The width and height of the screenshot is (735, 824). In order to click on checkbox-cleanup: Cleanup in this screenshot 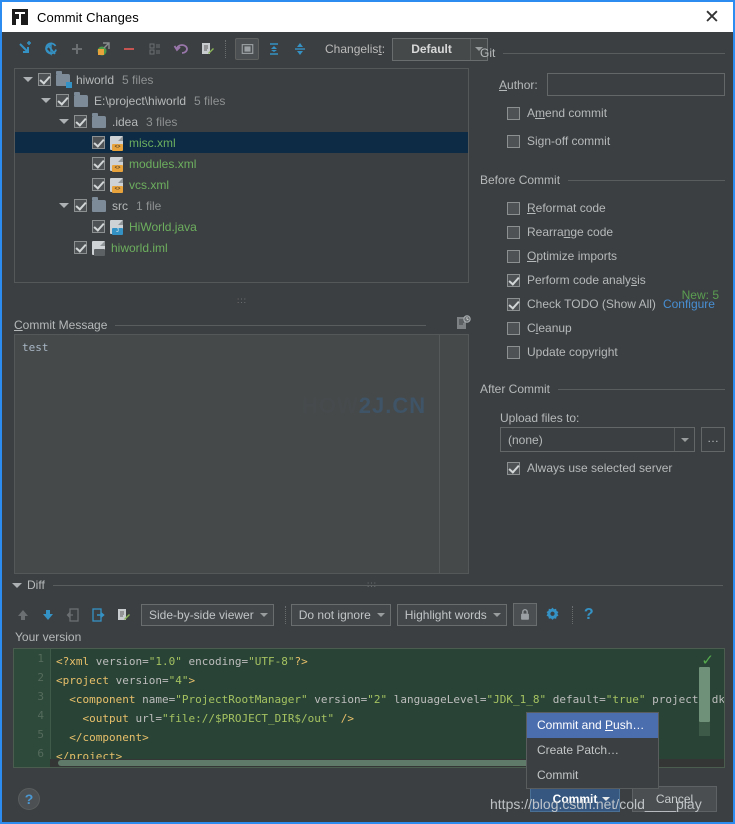, I will do `click(539, 328)`.